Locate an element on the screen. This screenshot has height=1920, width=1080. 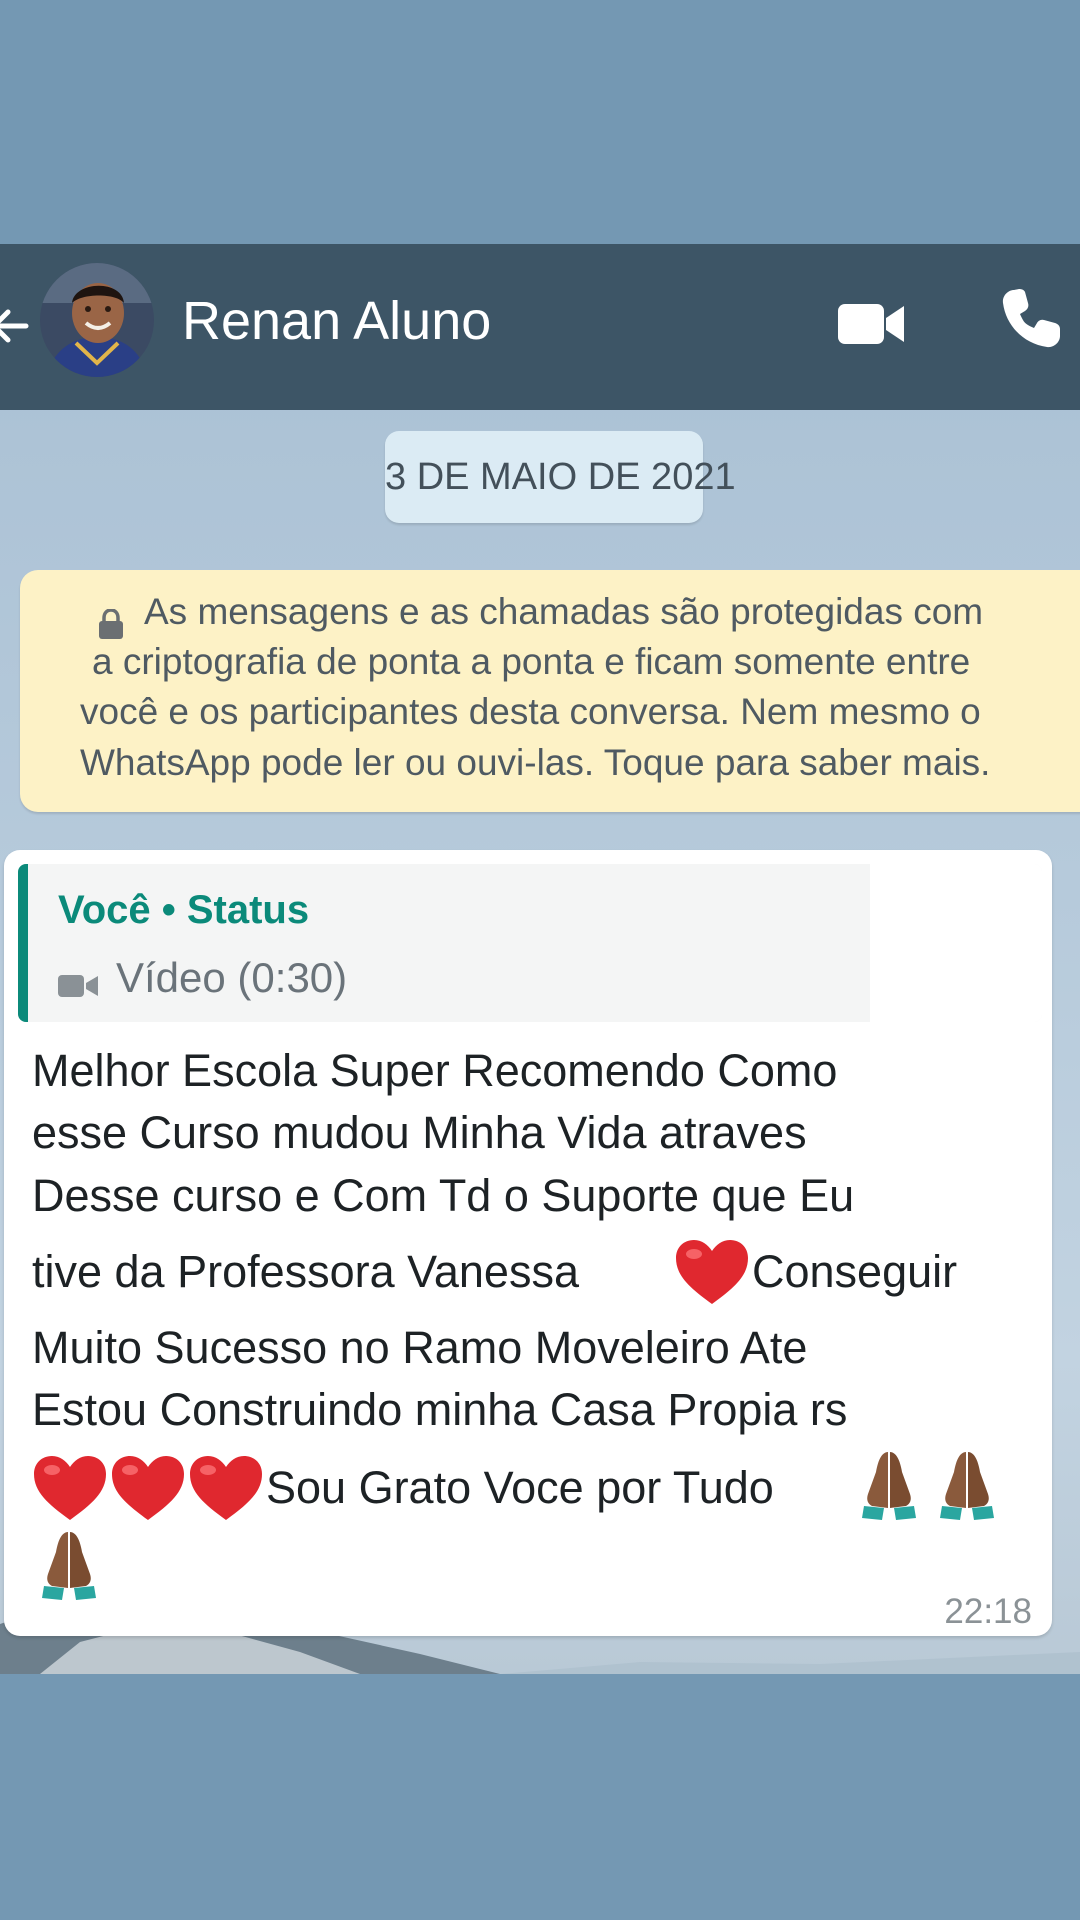
message-line-5: Muito Sucesso no Ramo Moveleiro Ate is located at coordinates (420, 1347).